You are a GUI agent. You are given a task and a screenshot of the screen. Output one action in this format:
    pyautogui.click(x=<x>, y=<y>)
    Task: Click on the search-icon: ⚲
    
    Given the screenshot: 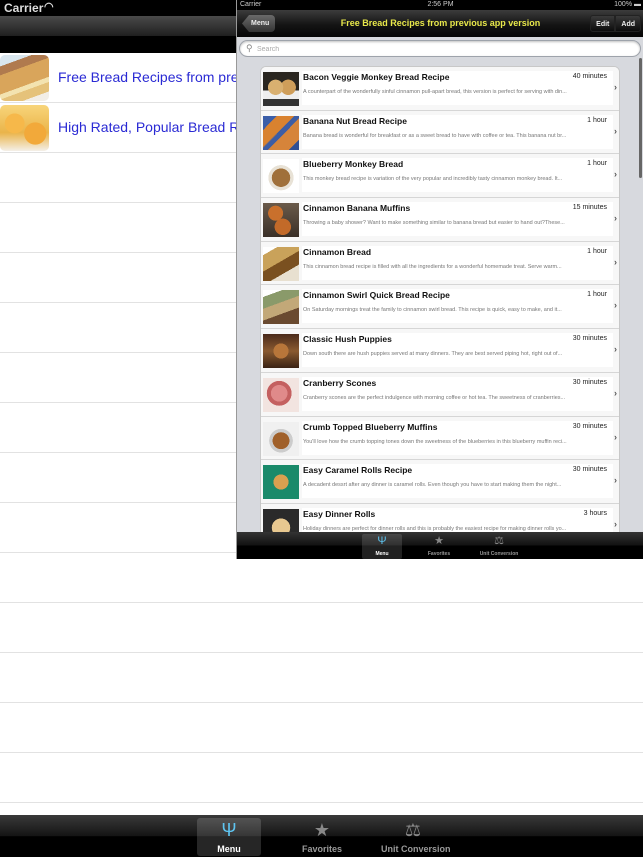 What is the action you would take?
    pyautogui.click(x=249, y=48)
    